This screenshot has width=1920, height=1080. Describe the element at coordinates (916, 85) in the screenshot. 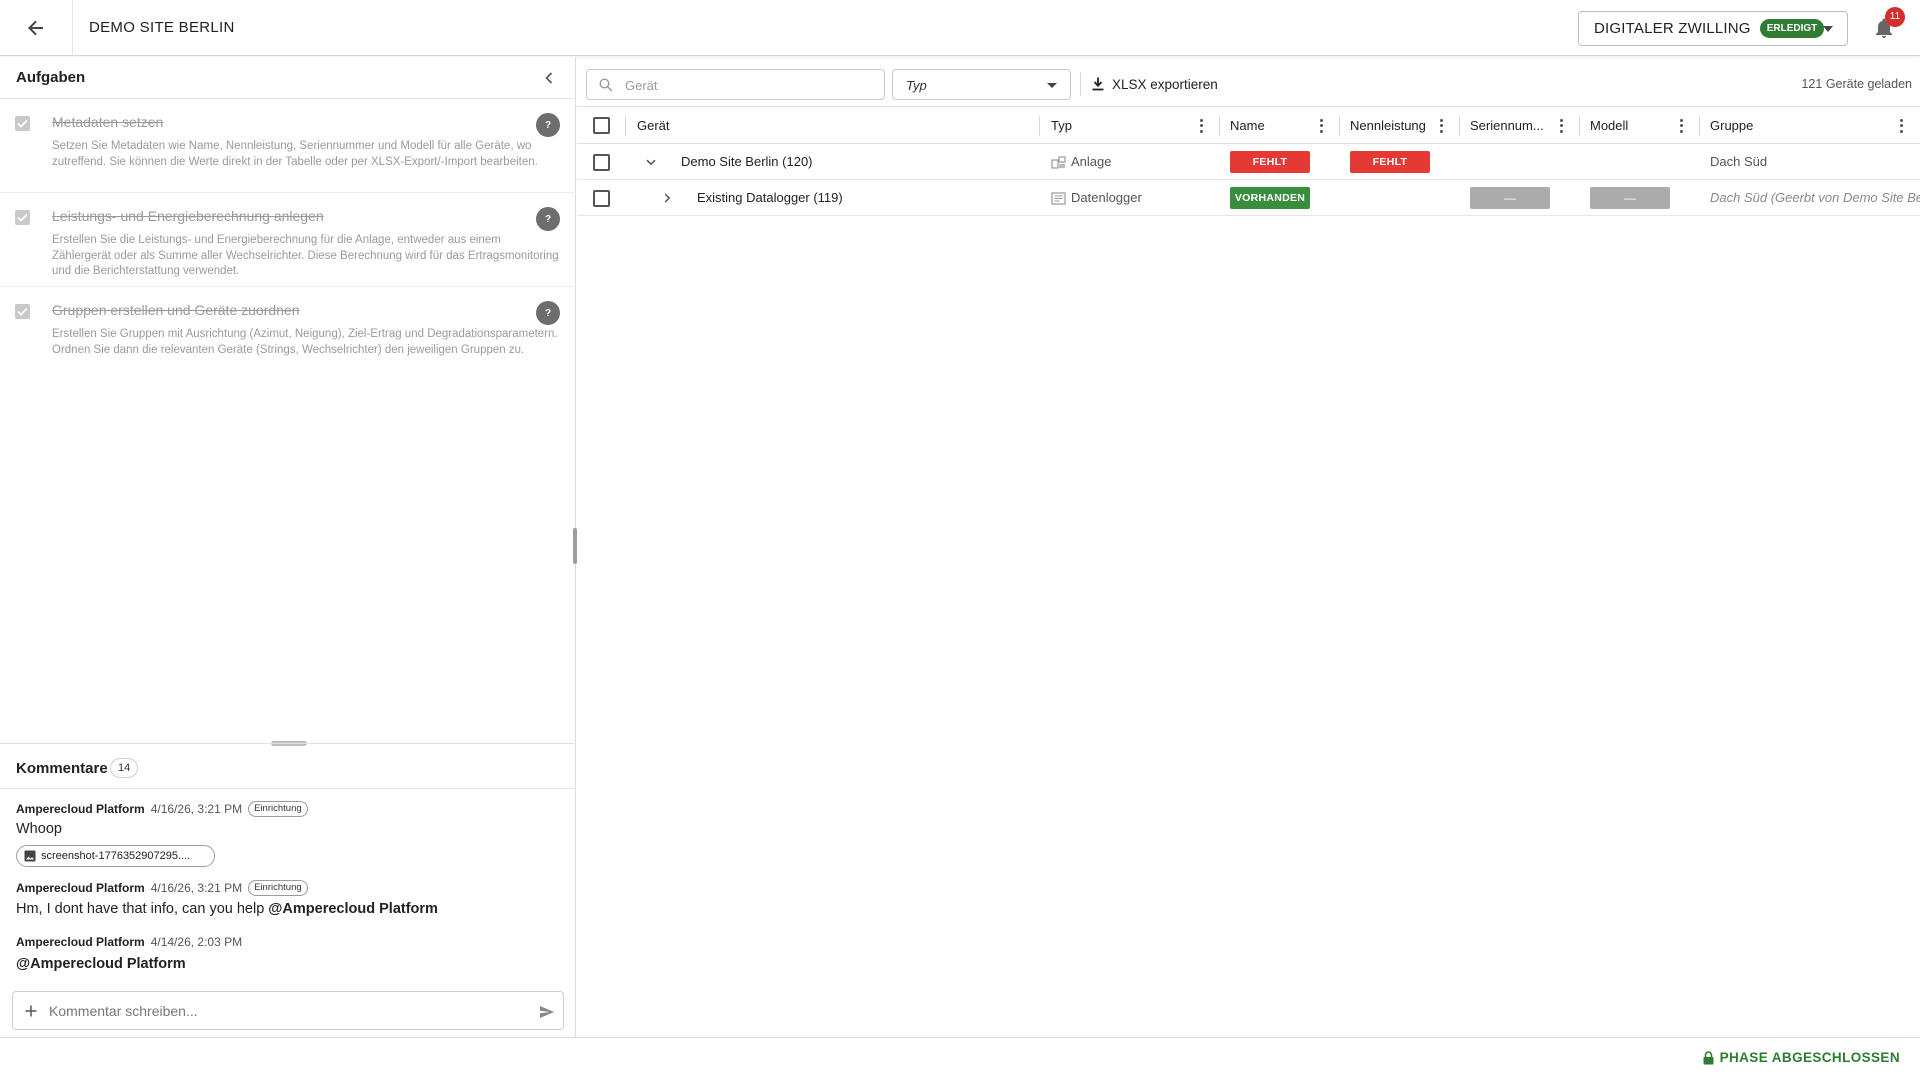

I see `type-filter-label: Typ` at that location.